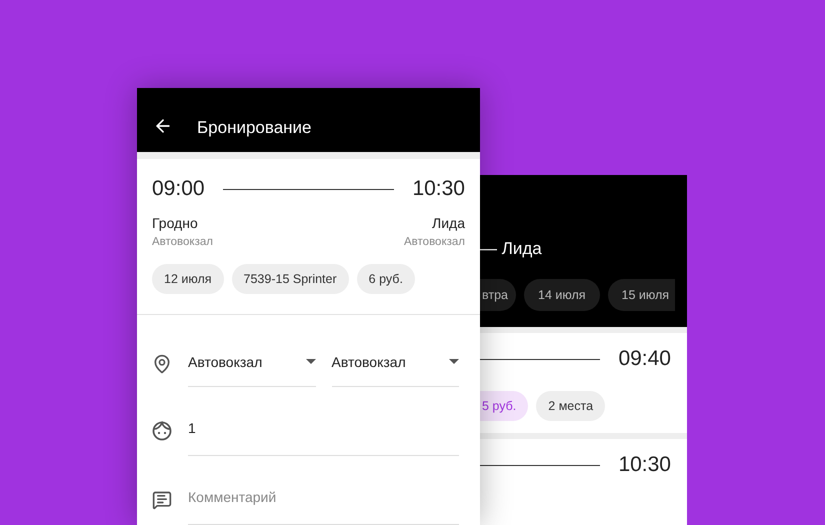 This screenshot has height=525, width=825. What do you see at coordinates (385, 279) in the screenshot?
I see `info-chip: 6 руб.` at bounding box center [385, 279].